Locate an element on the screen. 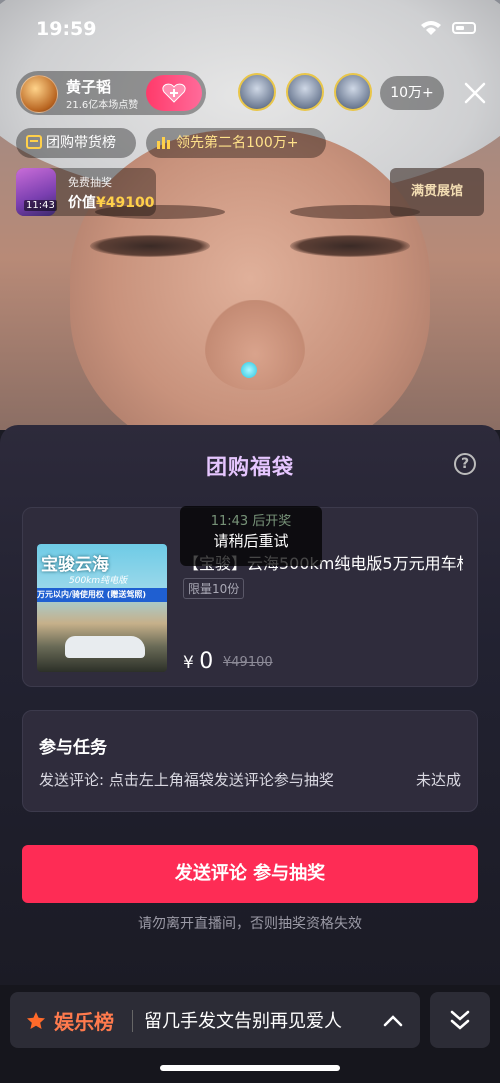 The width and height of the screenshot is (500, 1083). bottom-bar: 娱乐榜 留几手发文告别再见爱人 is located at coordinates (250, 1034).